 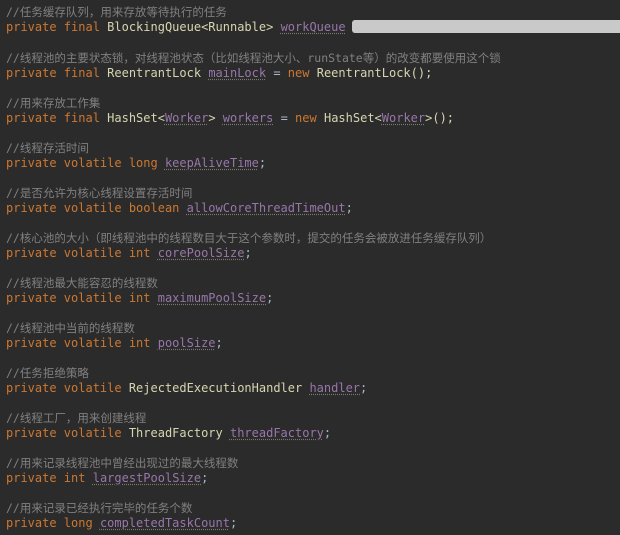 I want to click on code-line: private long completedTaskCount;, so click(x=311, y=523).